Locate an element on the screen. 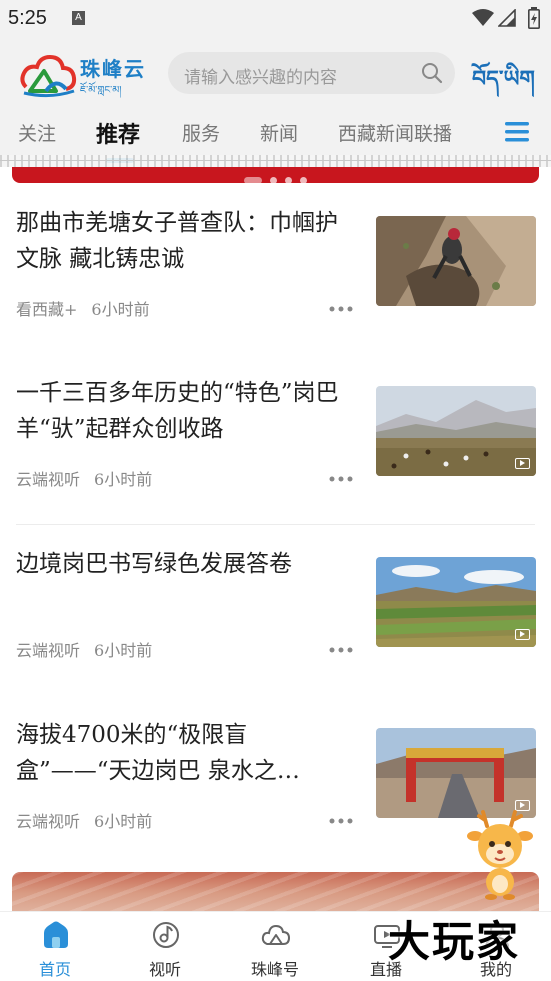 This screenshot has width=551, height=981. highway-gate-photo-icon is located at coordinates (456, 773).